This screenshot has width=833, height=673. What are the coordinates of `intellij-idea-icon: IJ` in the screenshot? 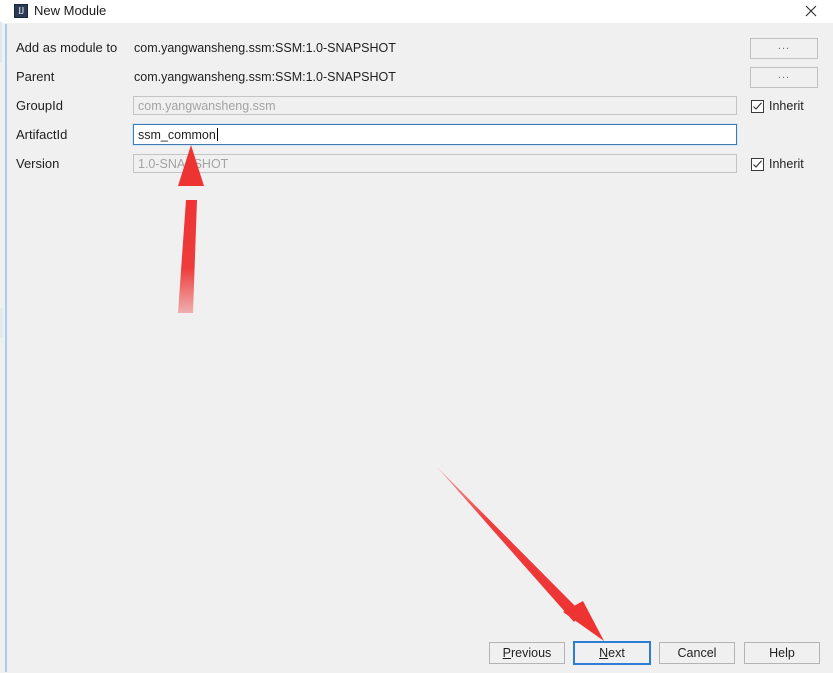 It's located at (21, 11).